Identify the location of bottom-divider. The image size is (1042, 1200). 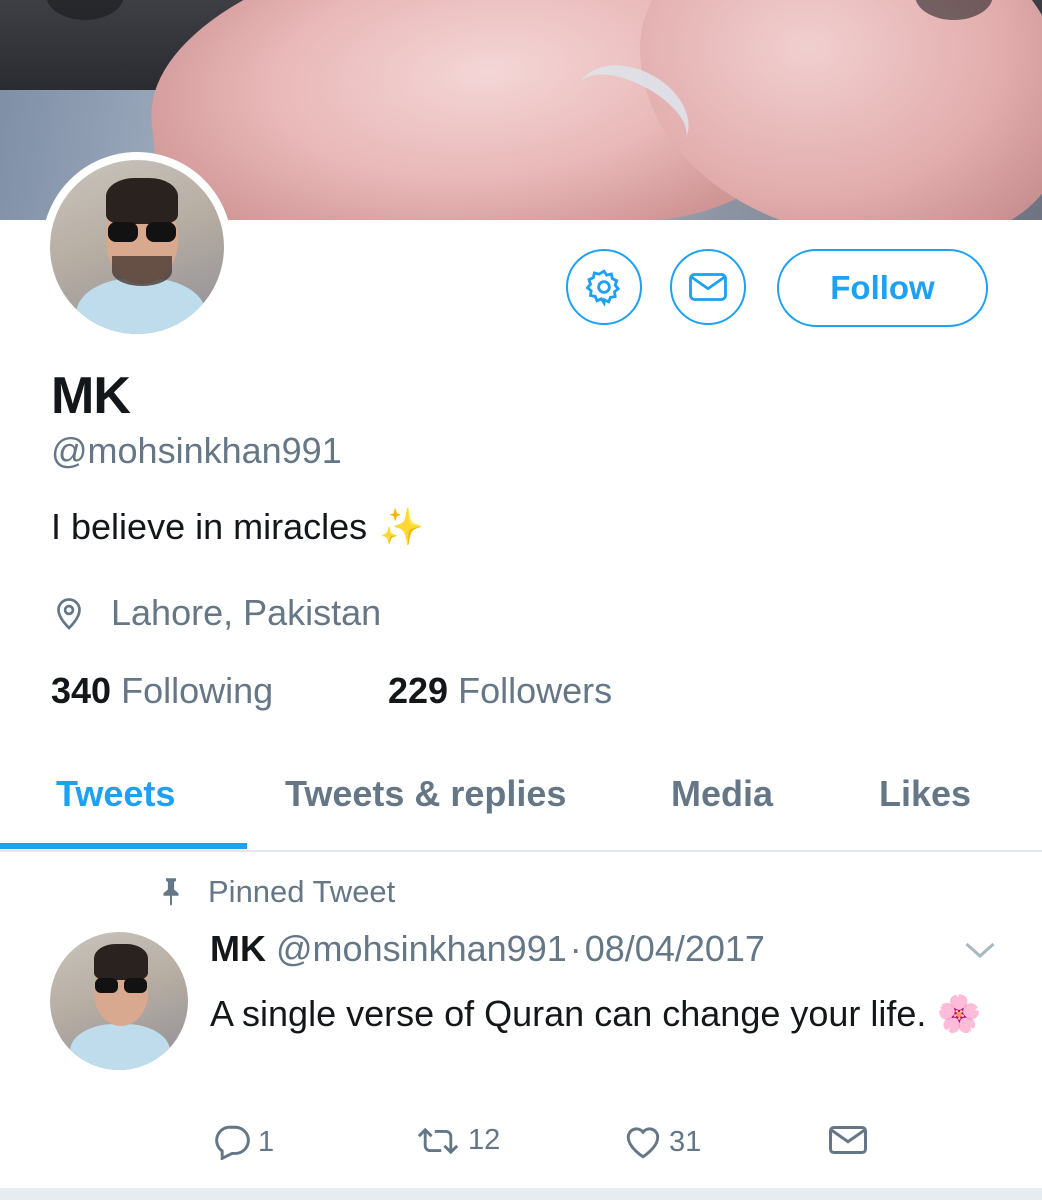
(521, 1194).